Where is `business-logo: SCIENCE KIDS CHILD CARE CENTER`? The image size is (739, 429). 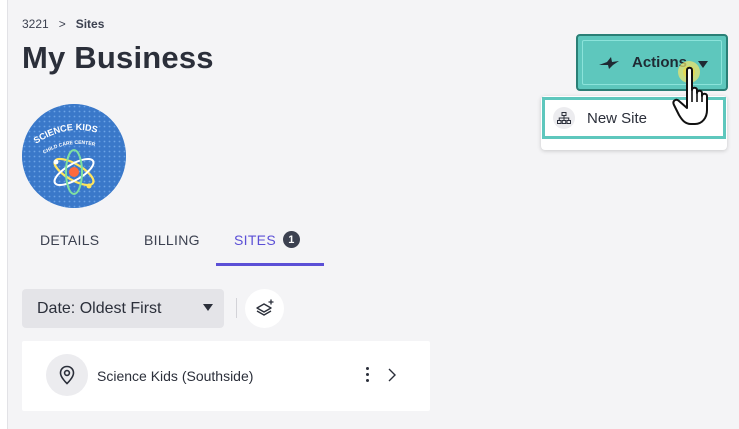 business-logo: SCIENCE KIDS CHILD CARE CENTER is located at coordinates (74, 156).